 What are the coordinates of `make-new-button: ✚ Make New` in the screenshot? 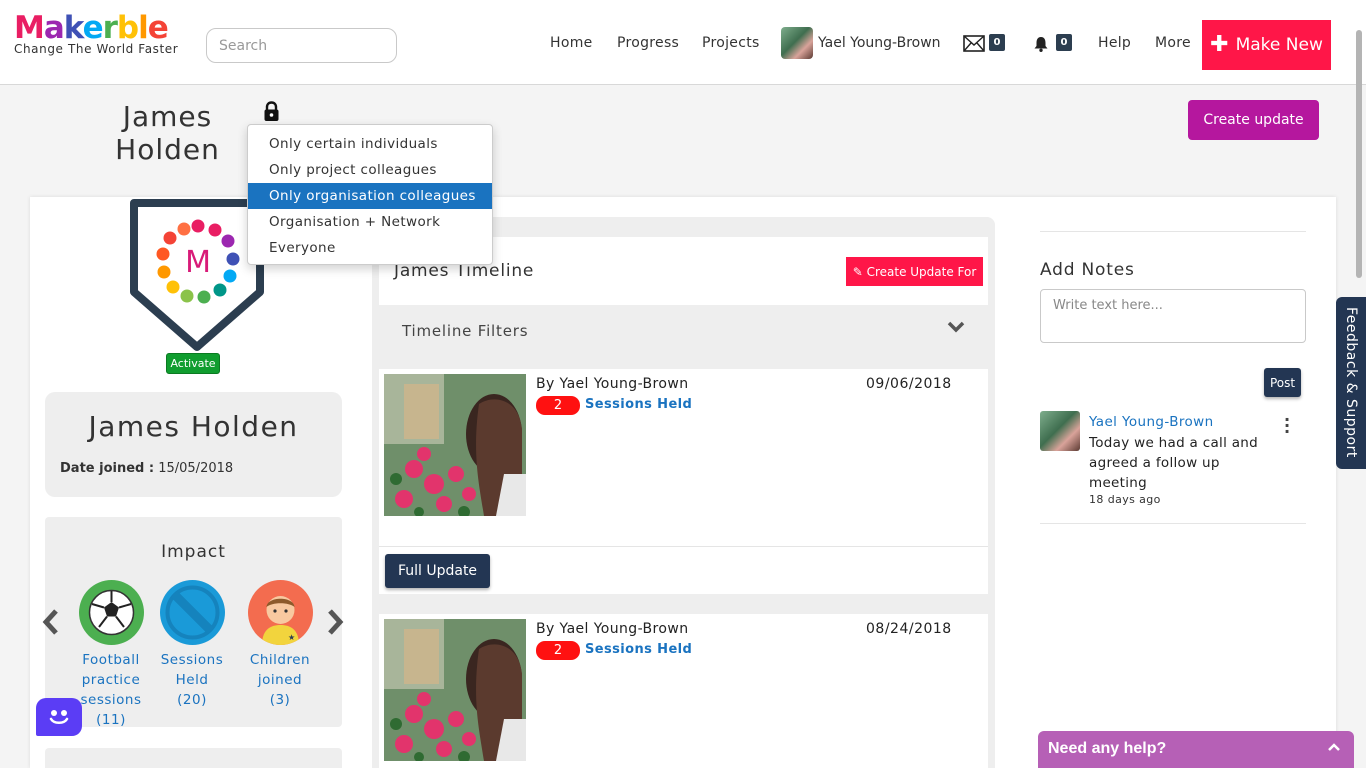 It's located at (1266, 45).